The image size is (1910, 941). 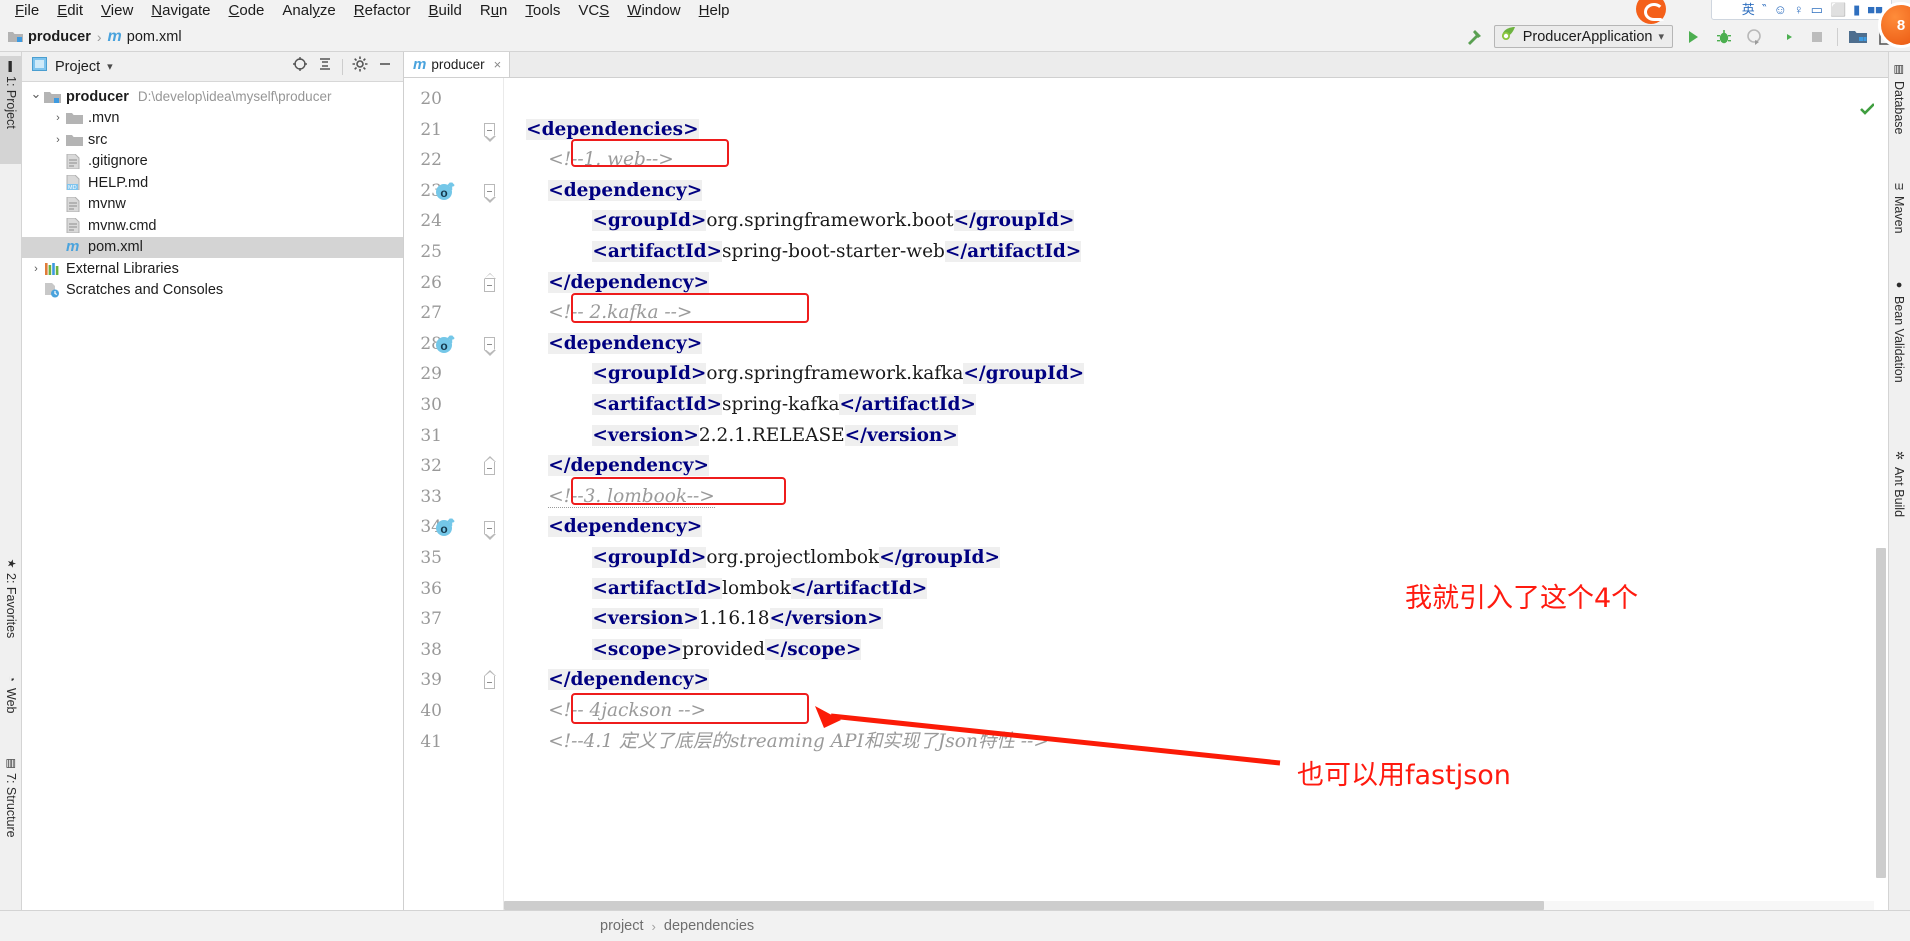 I want to click on editor-horizontal-scrollbar, so click(x=1189, y=905).